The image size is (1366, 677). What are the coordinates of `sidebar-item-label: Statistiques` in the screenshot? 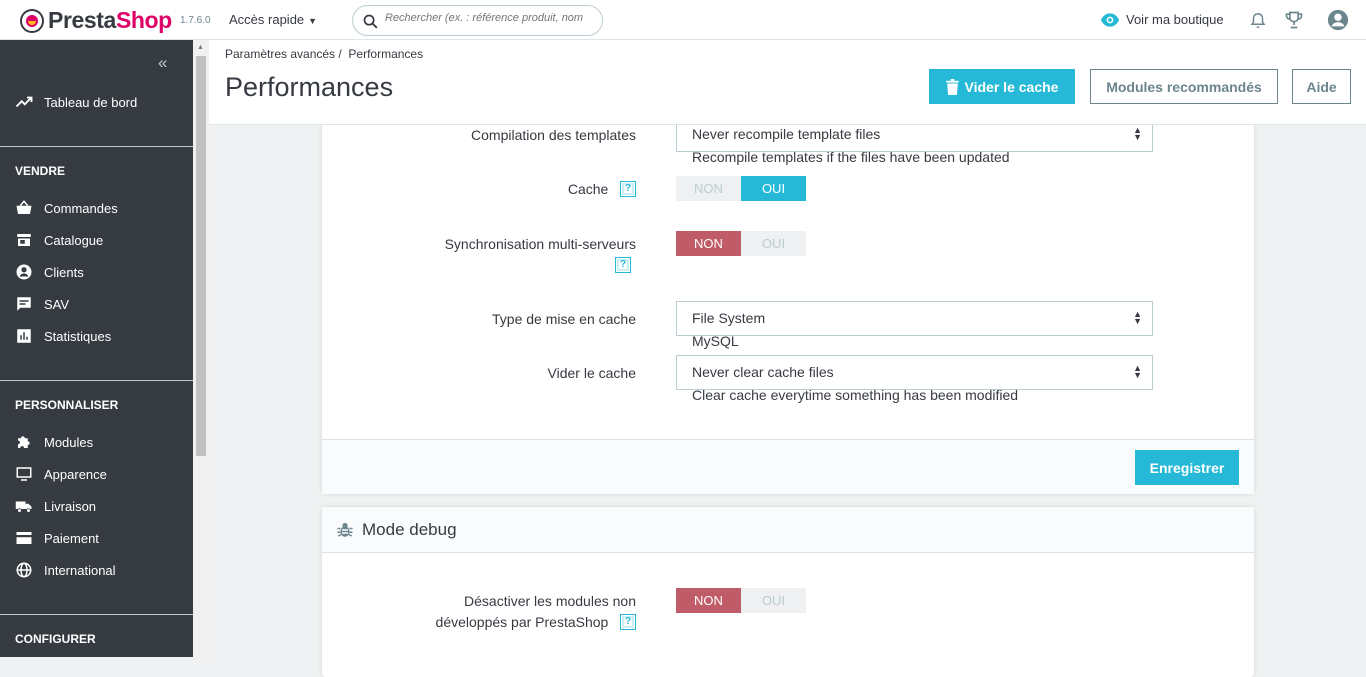 It's located at (78, 336).